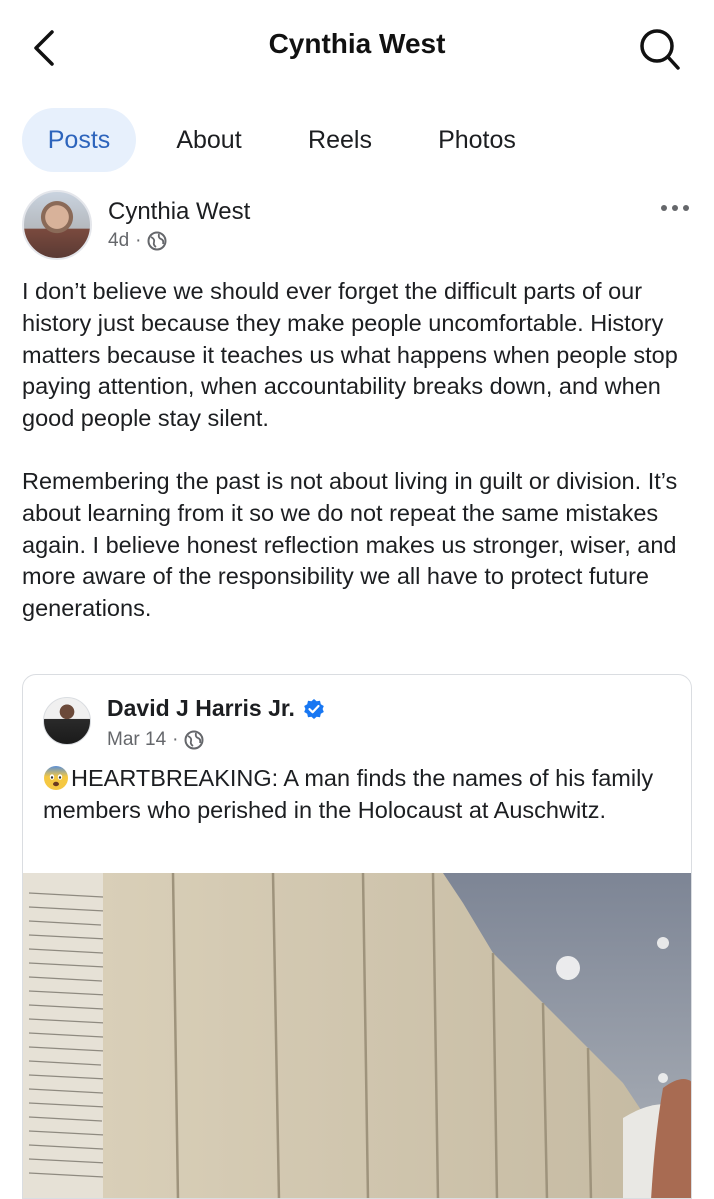  I want to click on search-icon, so click(660, 49).